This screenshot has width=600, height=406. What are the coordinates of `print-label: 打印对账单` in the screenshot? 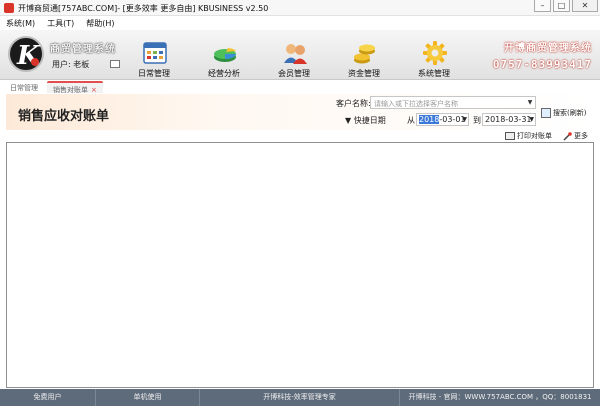 It's located at (534, 136).